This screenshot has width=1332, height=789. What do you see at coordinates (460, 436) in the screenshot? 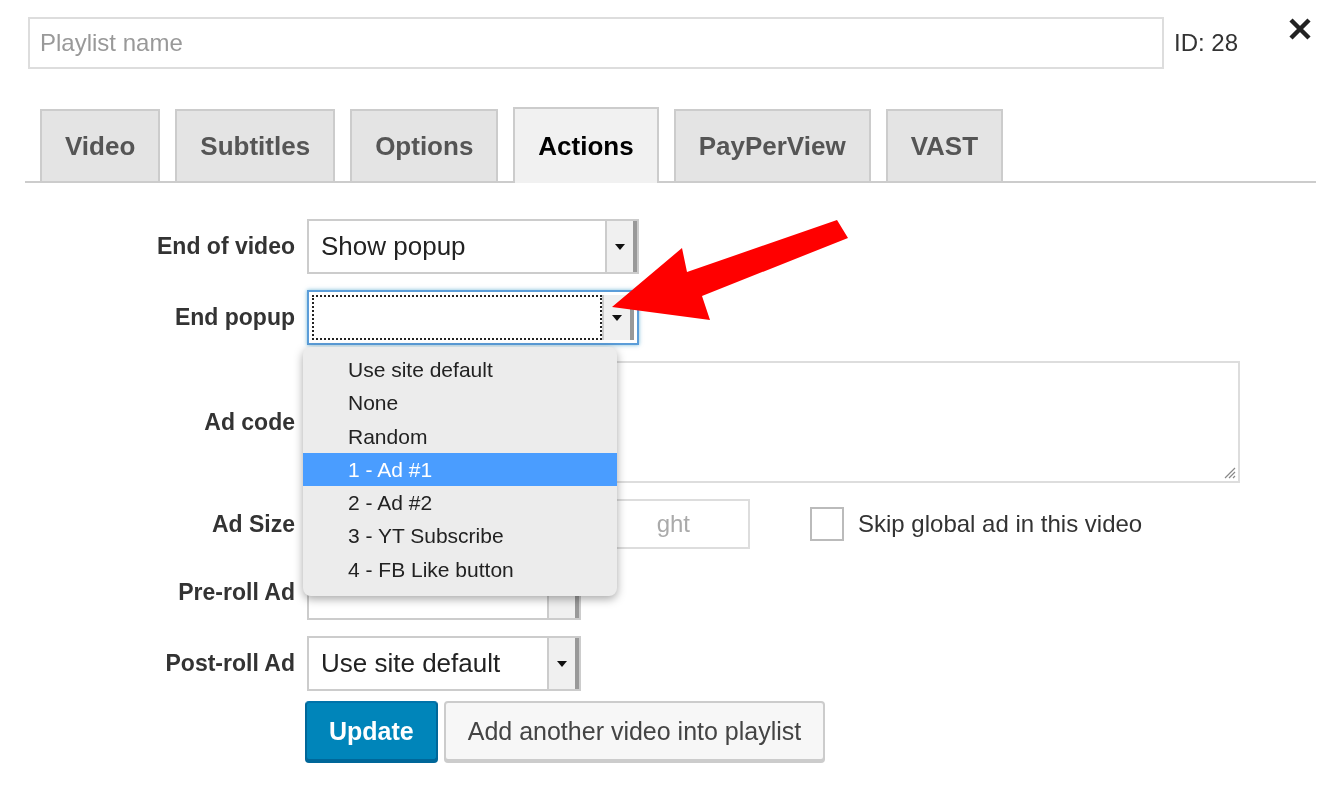
I see `dropdown-option: Random` at bounding box center [460, 436].